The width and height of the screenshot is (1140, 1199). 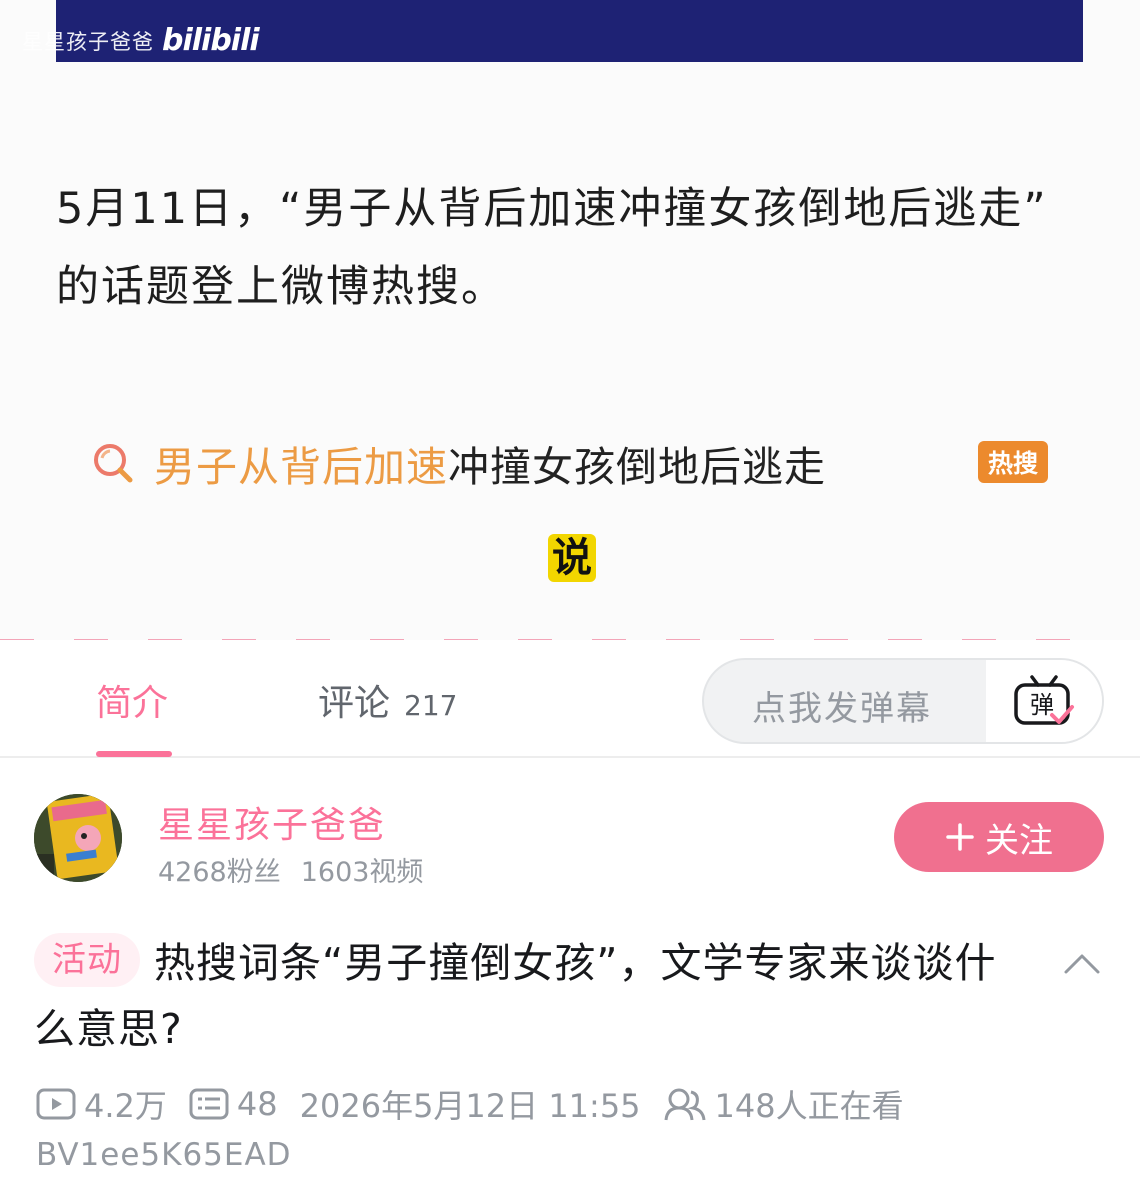 I want to click on active-tab-indicator, so click(x=134, y=754).